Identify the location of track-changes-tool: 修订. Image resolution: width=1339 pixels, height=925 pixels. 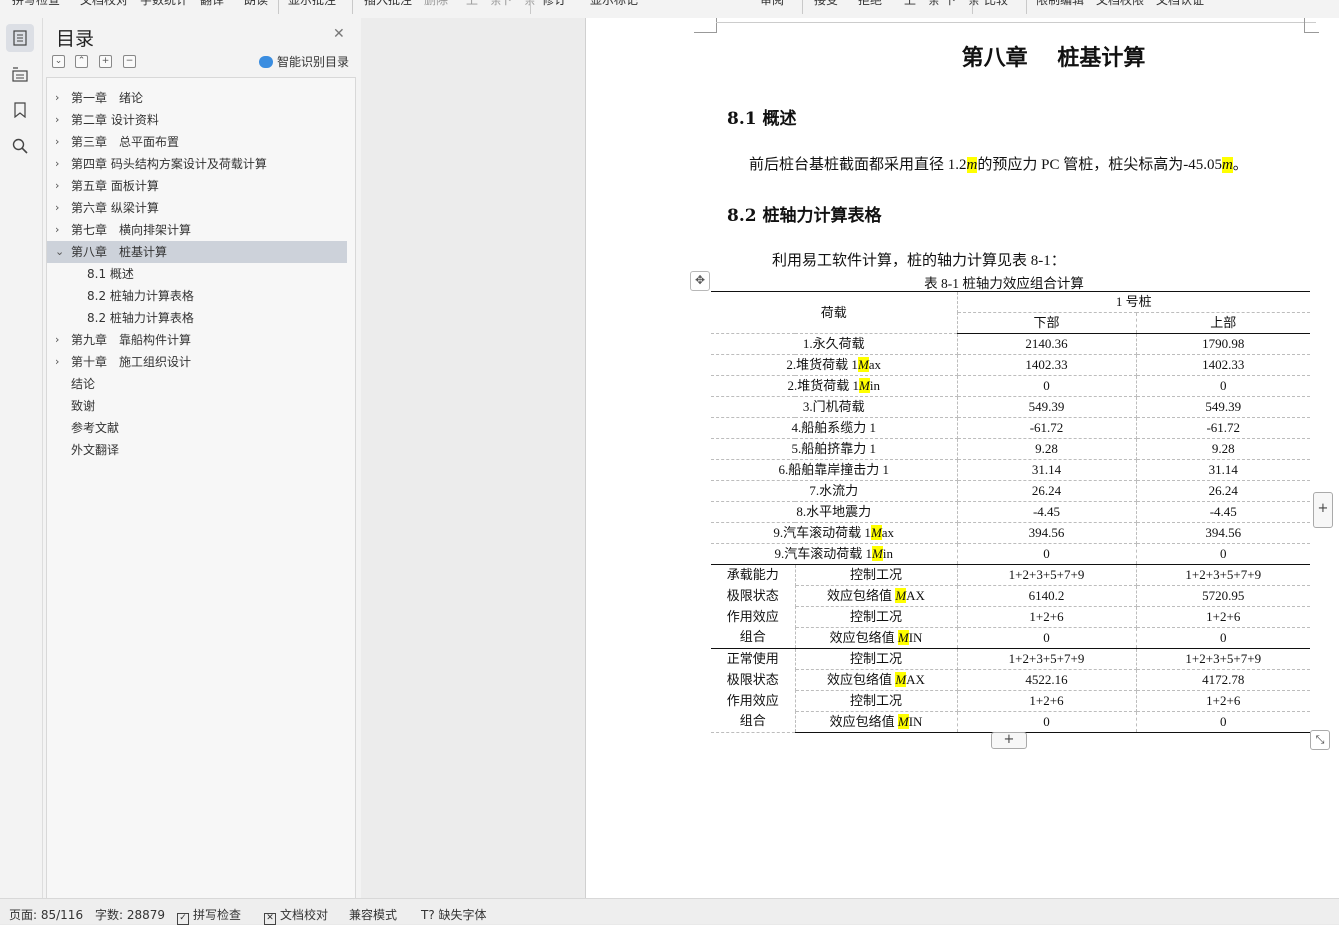
(554, 4).